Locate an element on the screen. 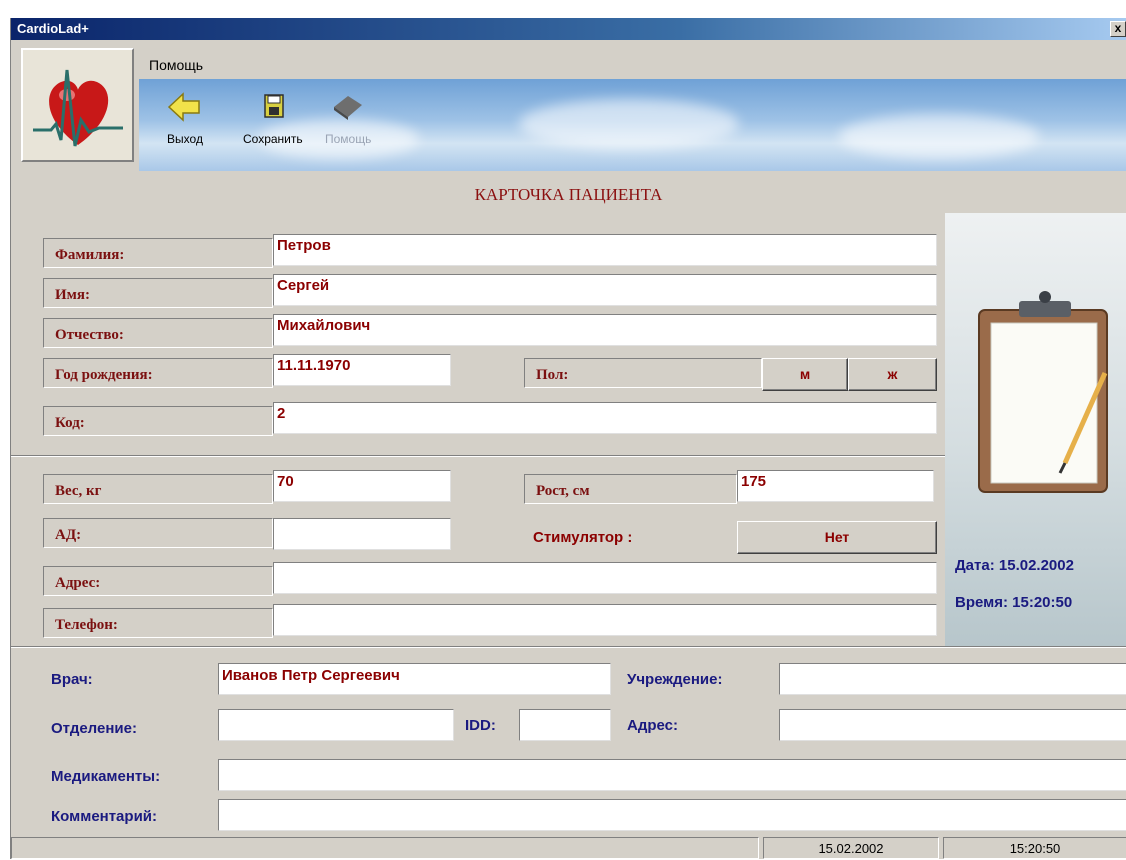 The image size is (1126, 860). status-date: 15.02.2002 is located at coordinates (851, 848).